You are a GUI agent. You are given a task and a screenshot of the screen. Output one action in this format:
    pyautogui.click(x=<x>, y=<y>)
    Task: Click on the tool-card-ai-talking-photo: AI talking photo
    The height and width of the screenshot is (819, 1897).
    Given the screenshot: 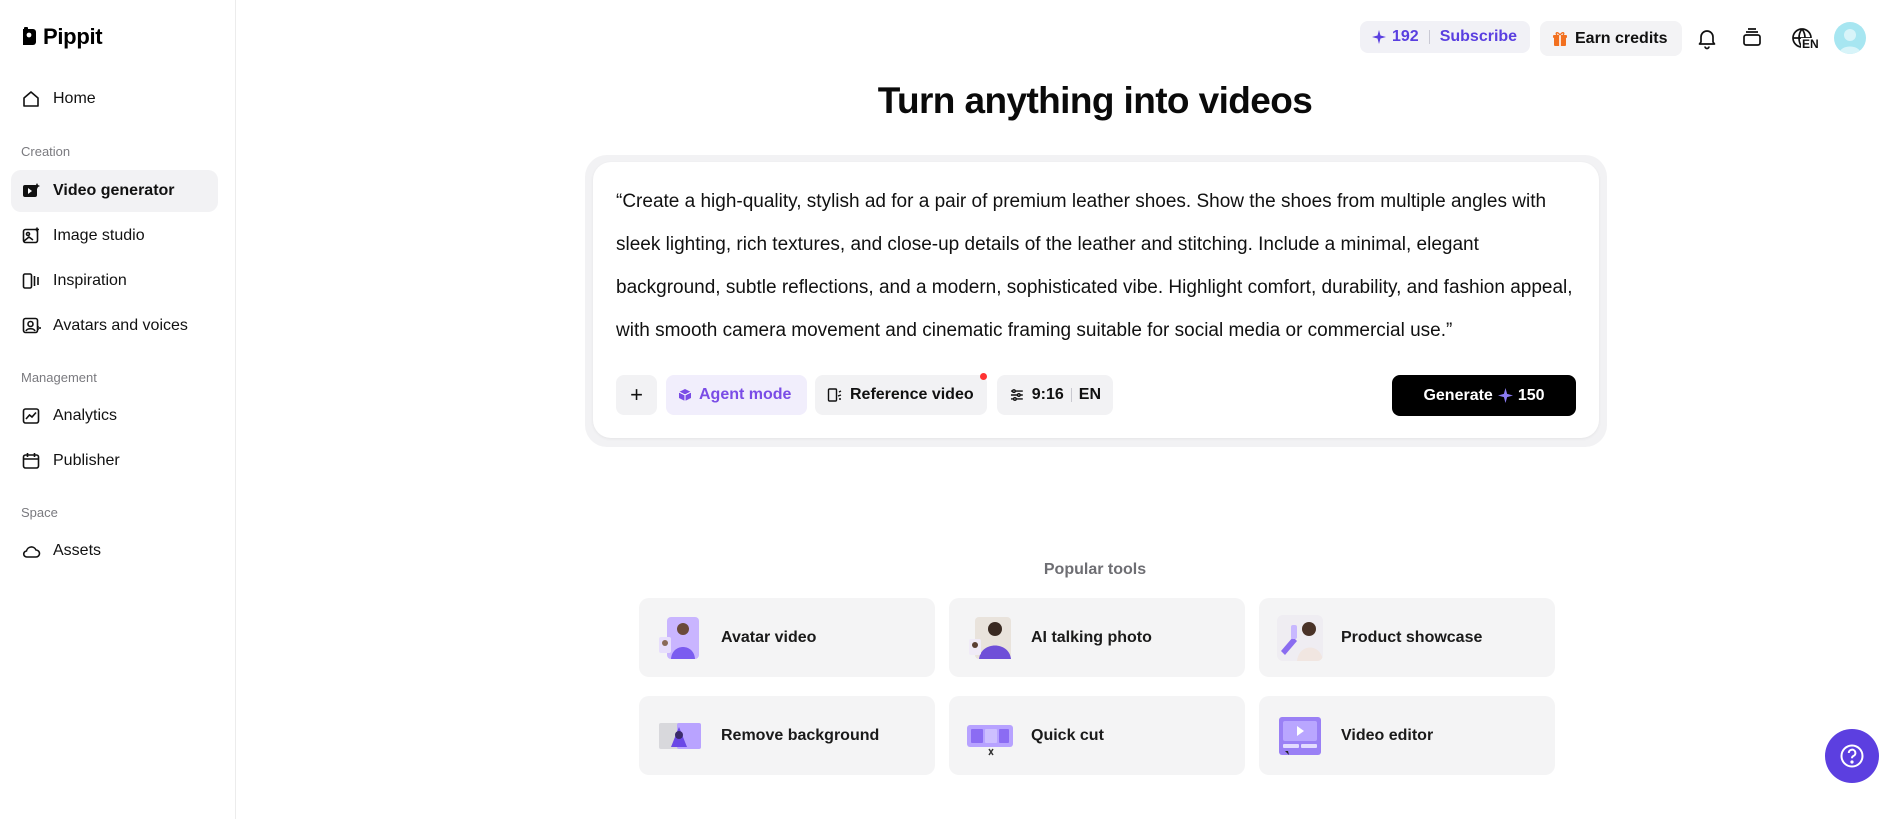 What is the action you would take?
    pyautogui.click(x=1097, y=637)
    